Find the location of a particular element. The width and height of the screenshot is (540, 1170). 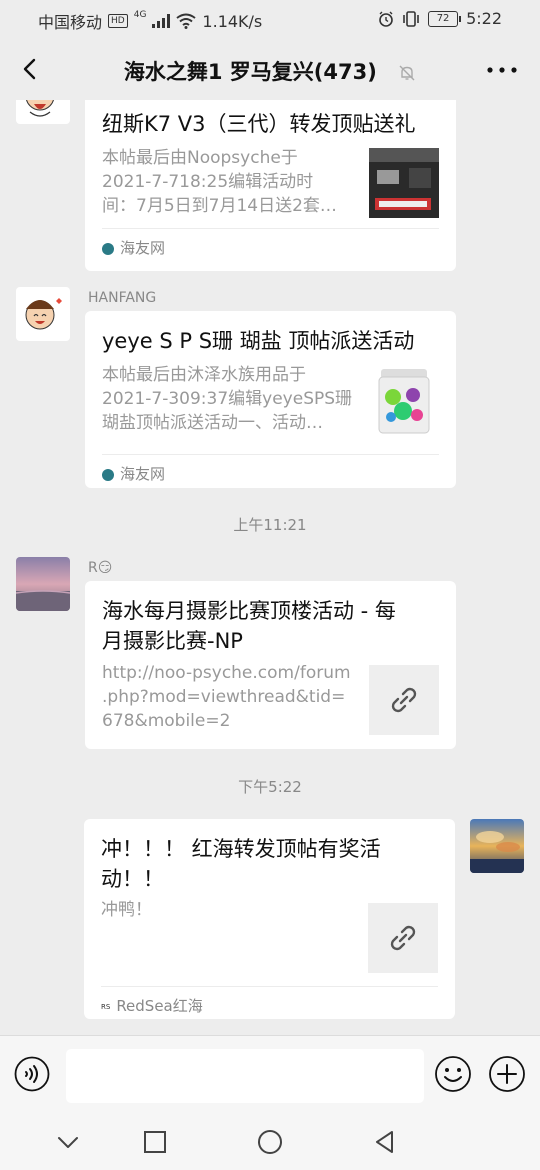

sender-name: HANFANG is located at coordinates (122, 298).